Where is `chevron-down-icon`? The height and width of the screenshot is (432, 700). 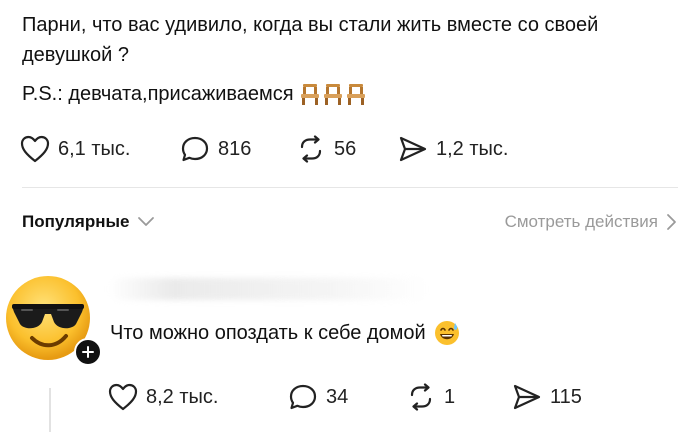 chevron-down-icon is located at coordinates (146, 221).